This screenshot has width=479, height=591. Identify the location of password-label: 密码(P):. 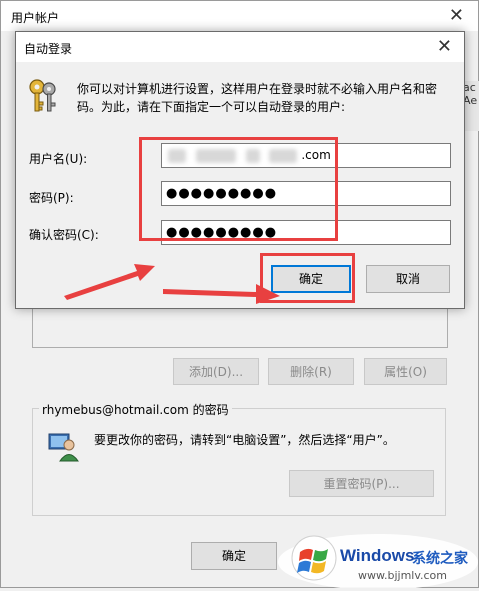
(51, 198).